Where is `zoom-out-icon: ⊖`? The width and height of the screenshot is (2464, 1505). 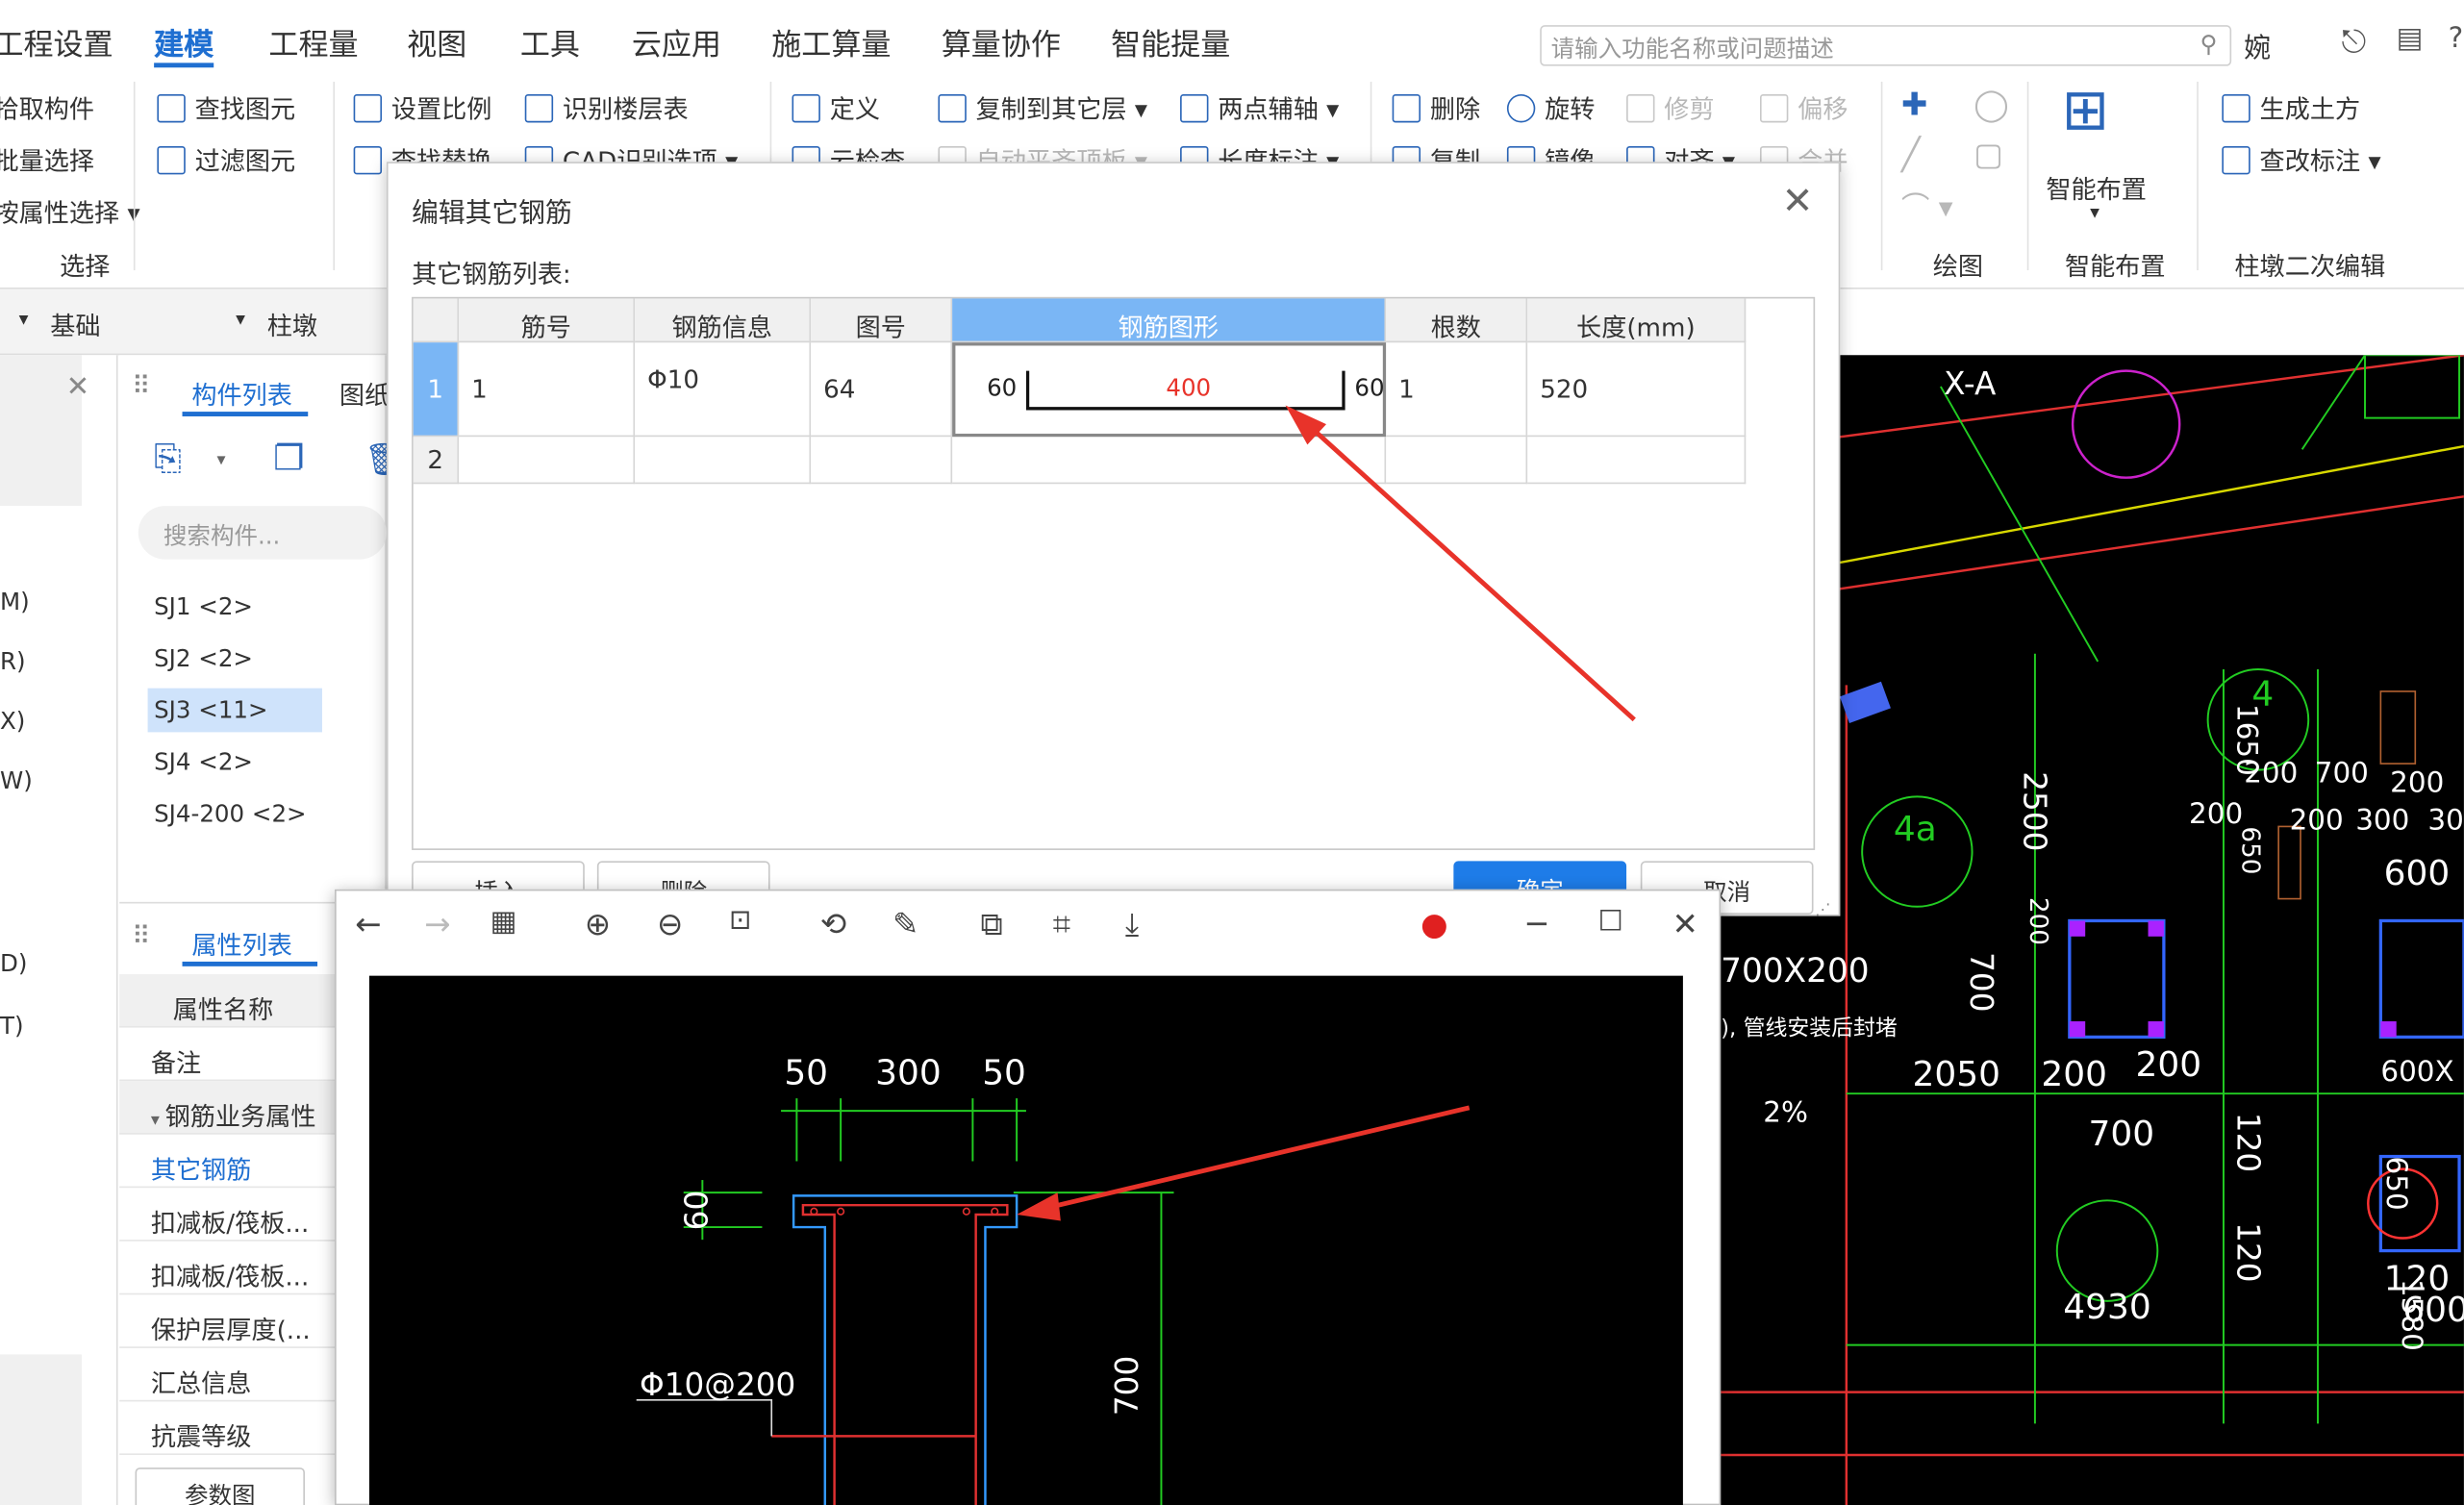 zoom-out-icon: ⊖ is located at coordinates (670, 923).